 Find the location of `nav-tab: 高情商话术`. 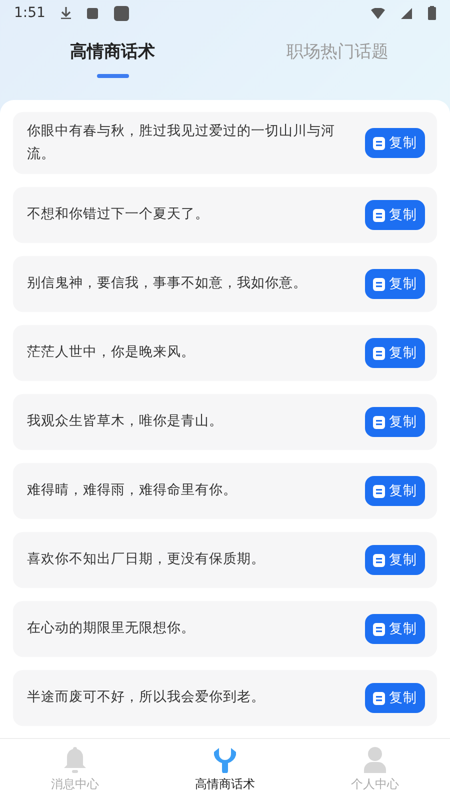

nav-tab: 高情商话术 is located at coordinates (225, 769).